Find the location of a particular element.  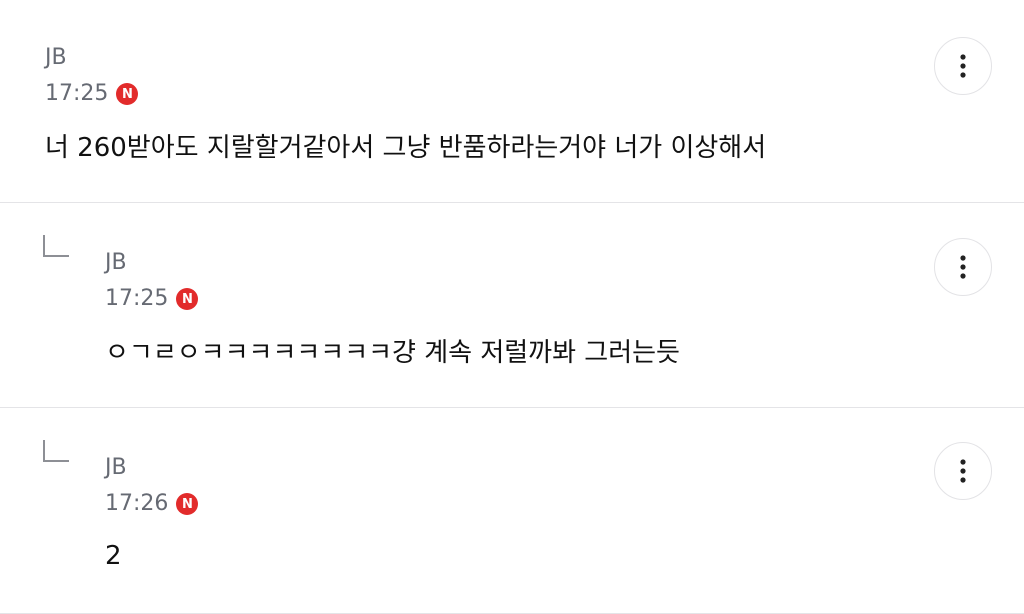

comment-text: 너 260받아도 지랄할거같아서 그냥 반품하라는거야 너가 이상해서 is located at coordinates (406, 148).